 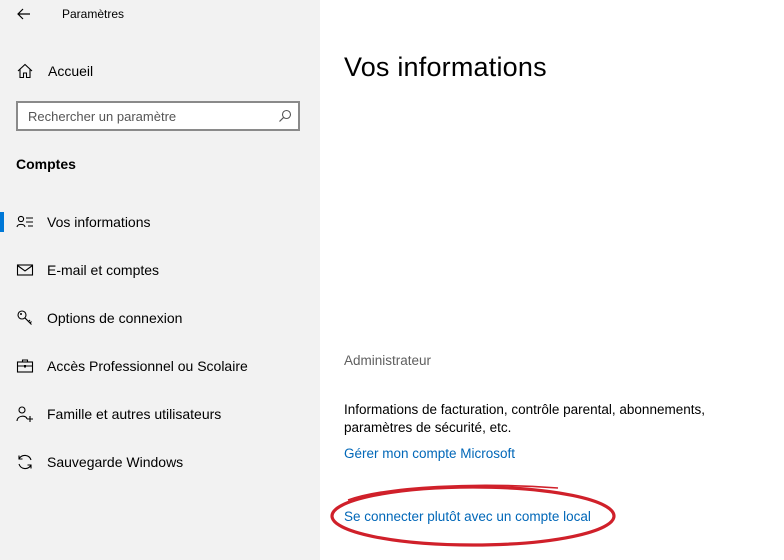 What do you see at coordinates (24, 317) in the screenshot?
I see `key-icon` at bounding box center [24, 317].